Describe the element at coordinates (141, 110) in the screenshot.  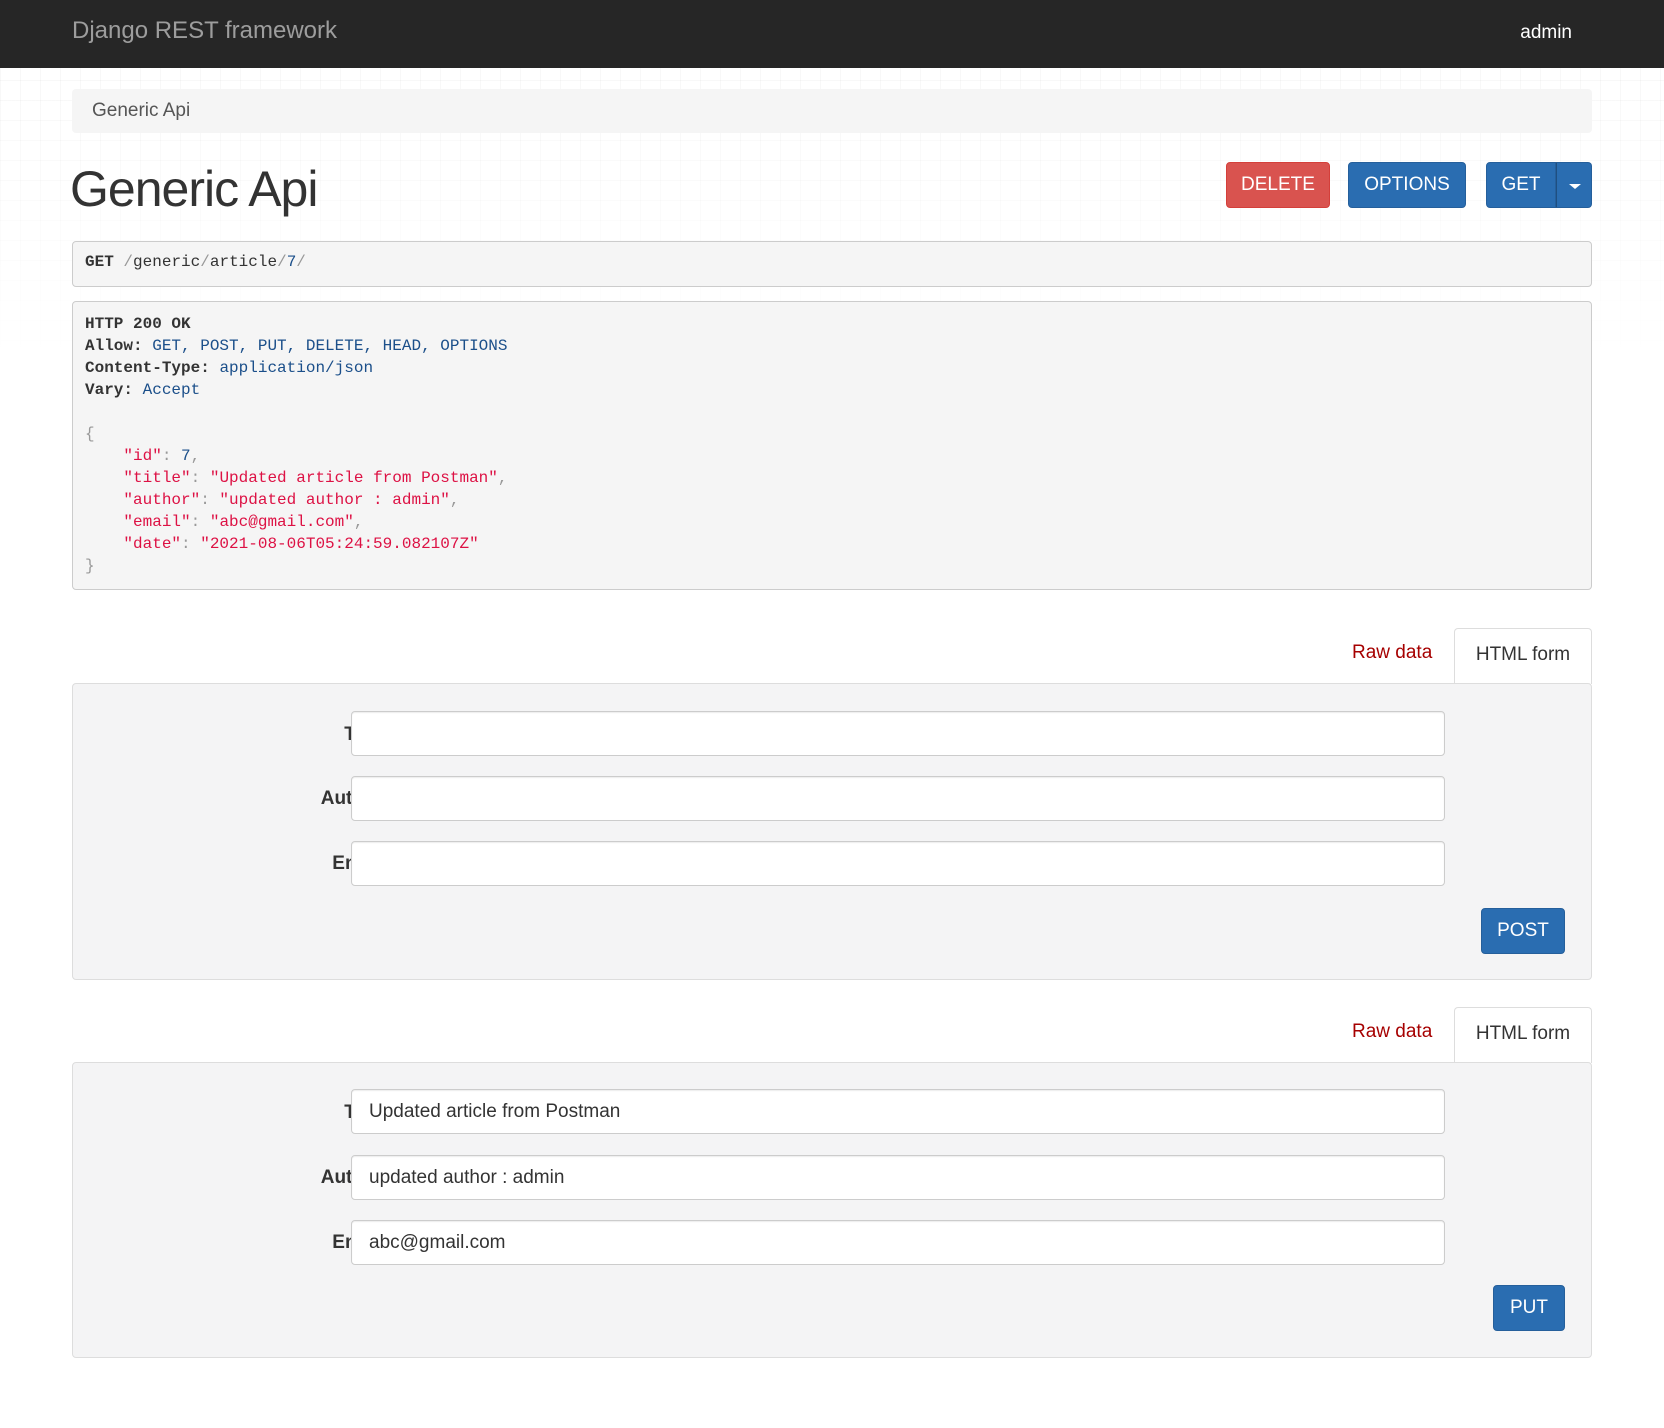
I see `breadcrumb-item-current: Generic Api` at that location.